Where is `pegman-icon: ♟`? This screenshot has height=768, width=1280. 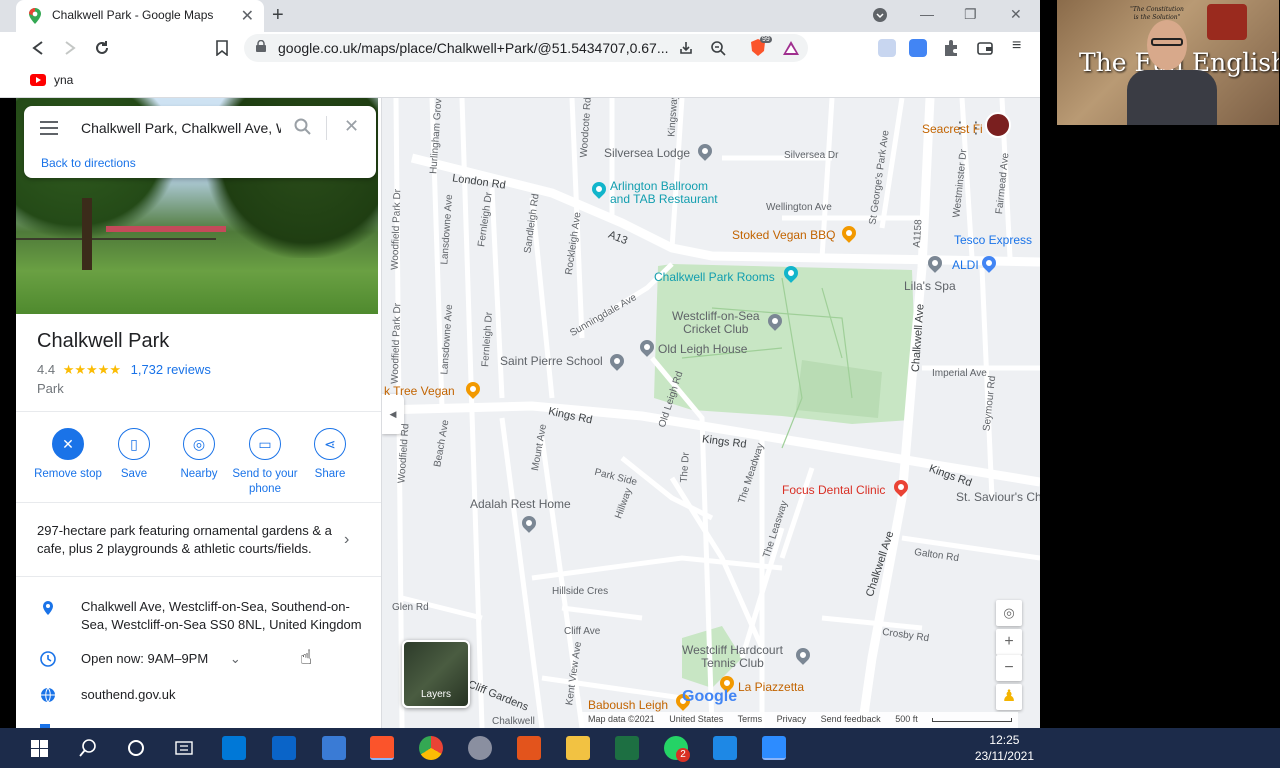
pegman-icon: ♟ is located at coordinates (1009, 697).